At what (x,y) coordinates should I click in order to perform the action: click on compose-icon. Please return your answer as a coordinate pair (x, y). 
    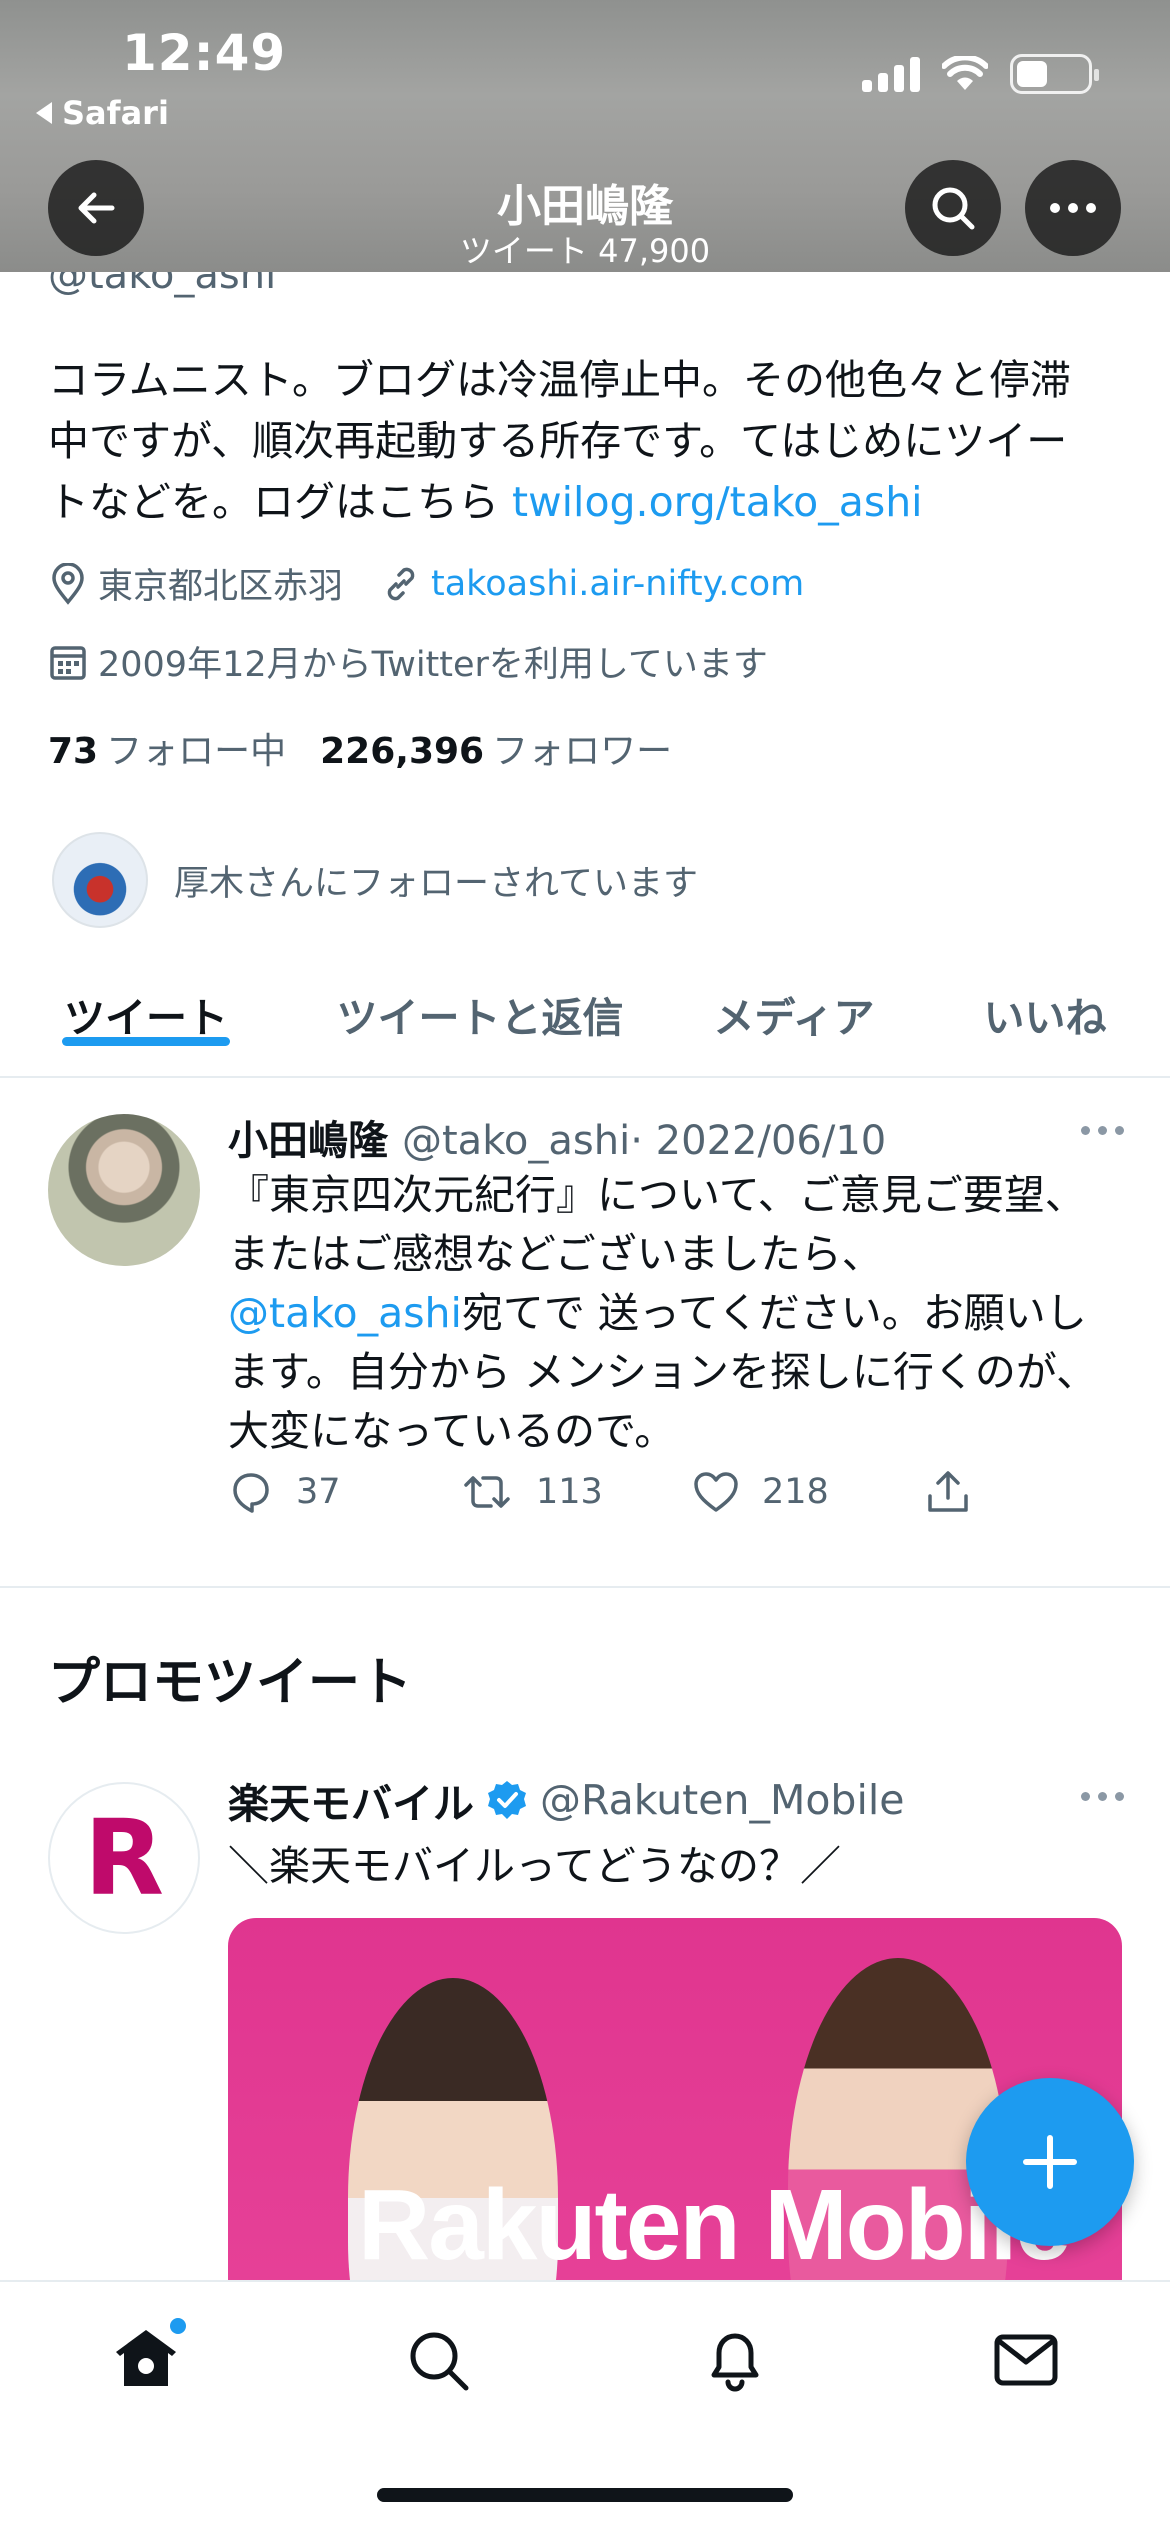
    Looking at the image, I should click on (1050, 2162).